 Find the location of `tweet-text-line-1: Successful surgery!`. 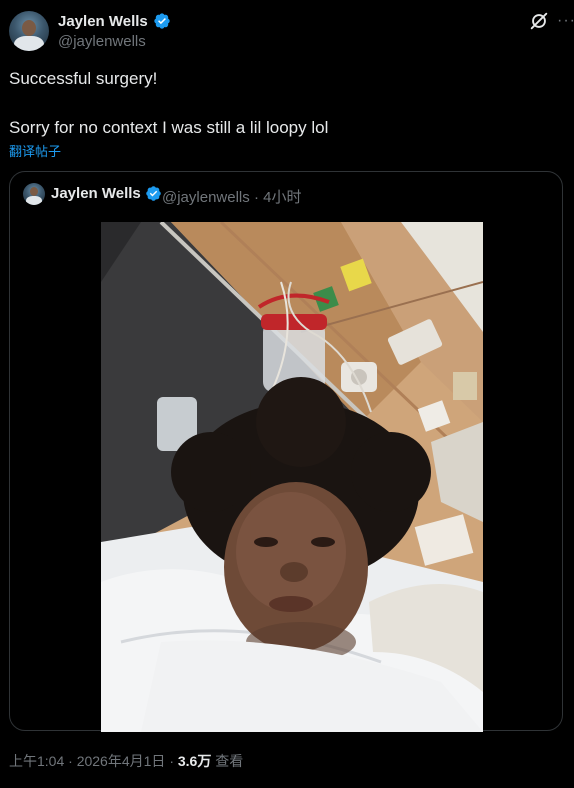

tweet-text-line-1: Successful surgery! is located at coordinates (83, 78).